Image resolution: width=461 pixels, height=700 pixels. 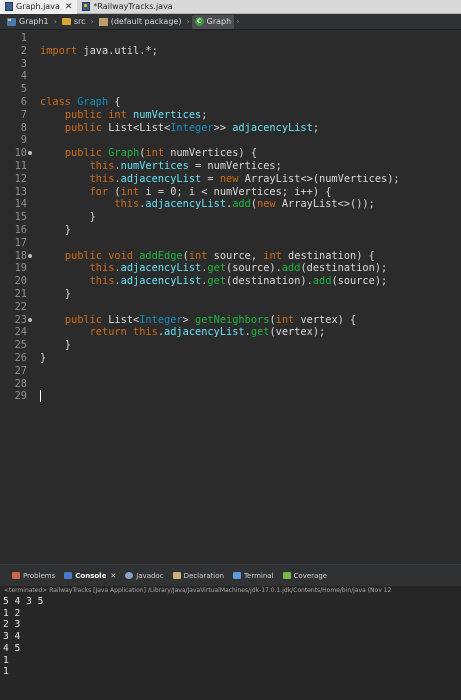 What do you see at coordinates (230, 76) in the screenshot?
I see `code-line: 4` at bounding box center [230, 76].